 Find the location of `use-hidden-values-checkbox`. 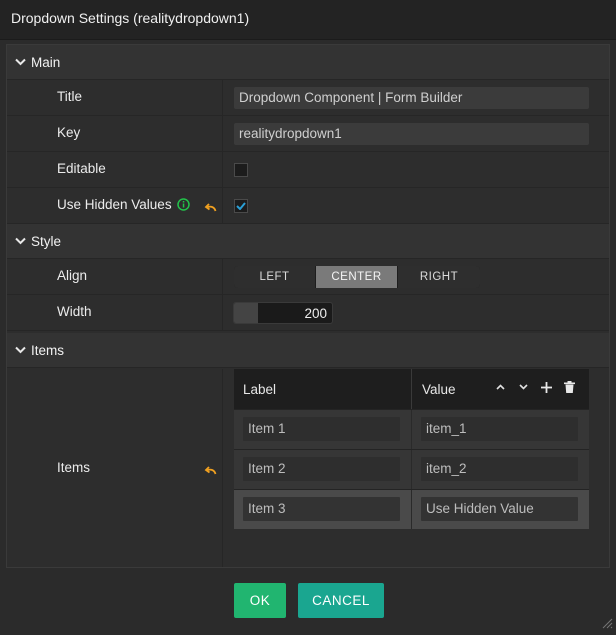

use-hidden-values-checkbox is located at coordinates (241, 206).